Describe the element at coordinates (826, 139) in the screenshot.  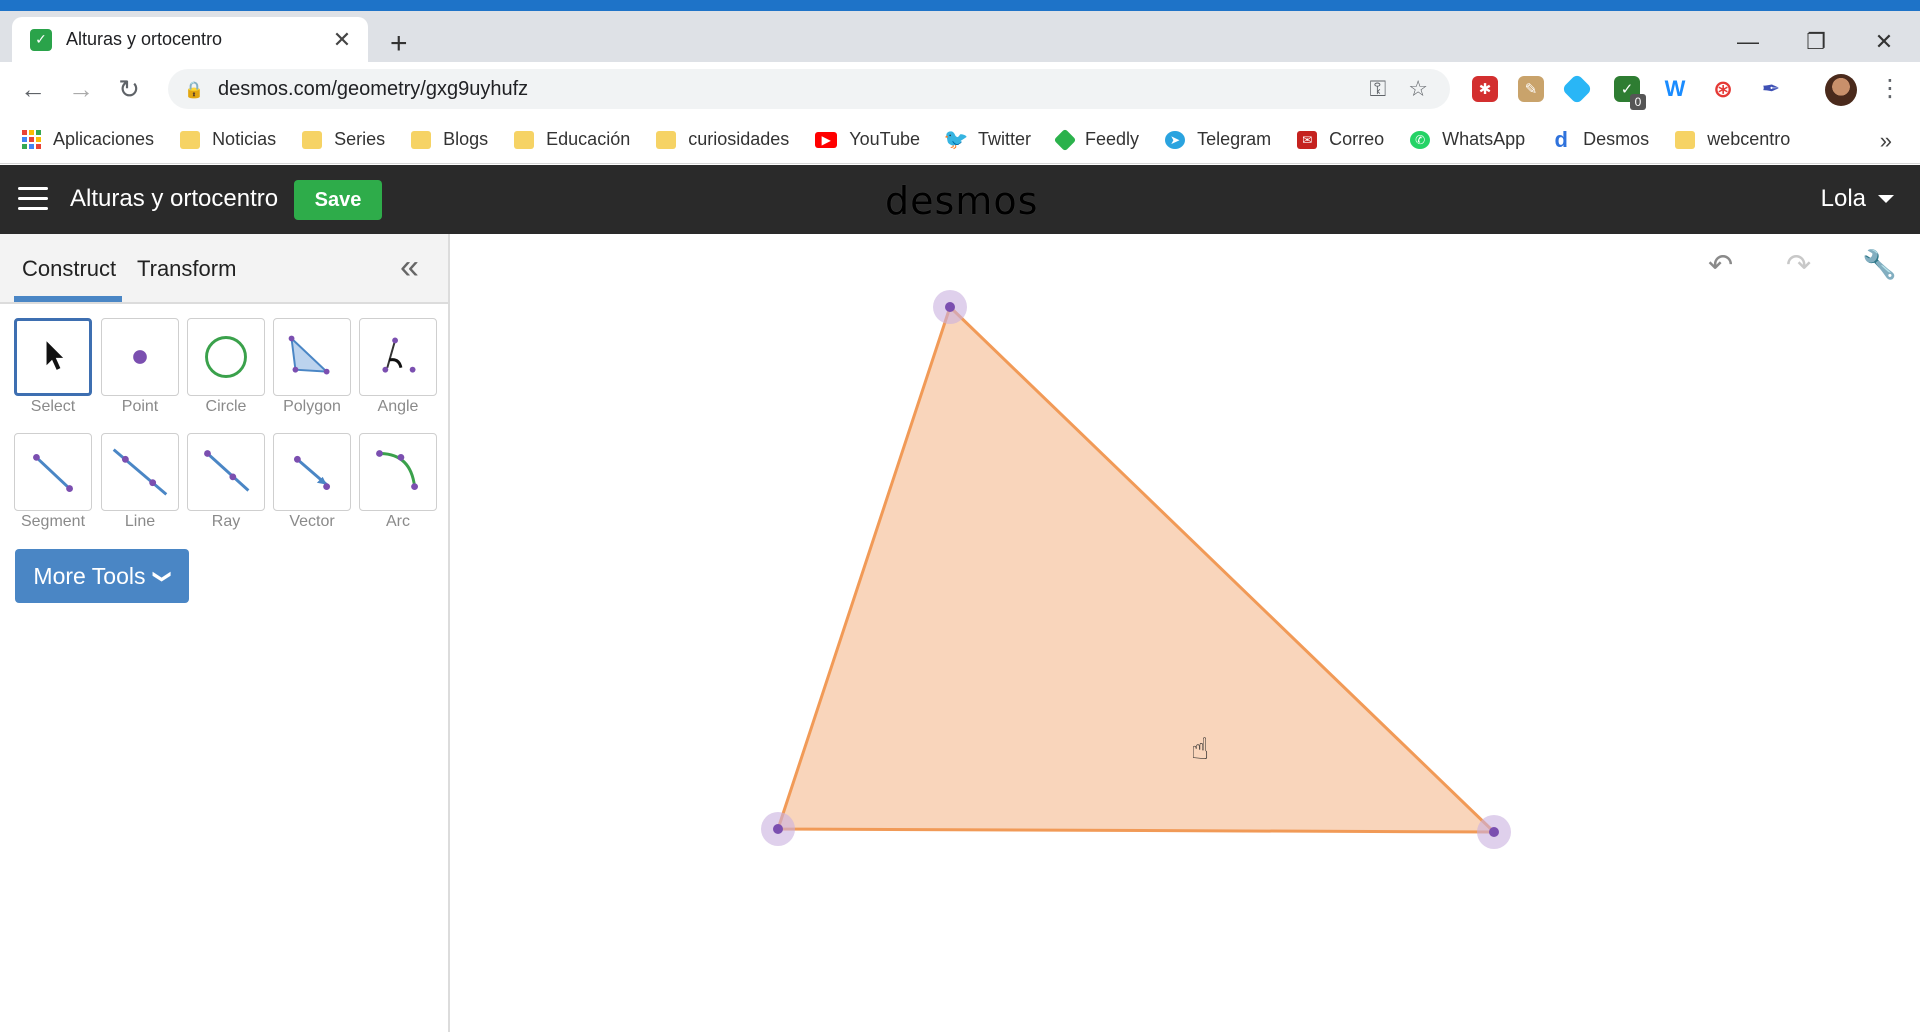
I see `youtube-icon: ▶` at that location.